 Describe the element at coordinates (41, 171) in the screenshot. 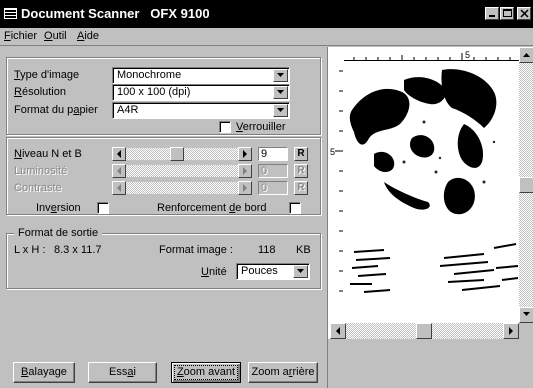

I see `brightness-label: Luminosité` at that location.